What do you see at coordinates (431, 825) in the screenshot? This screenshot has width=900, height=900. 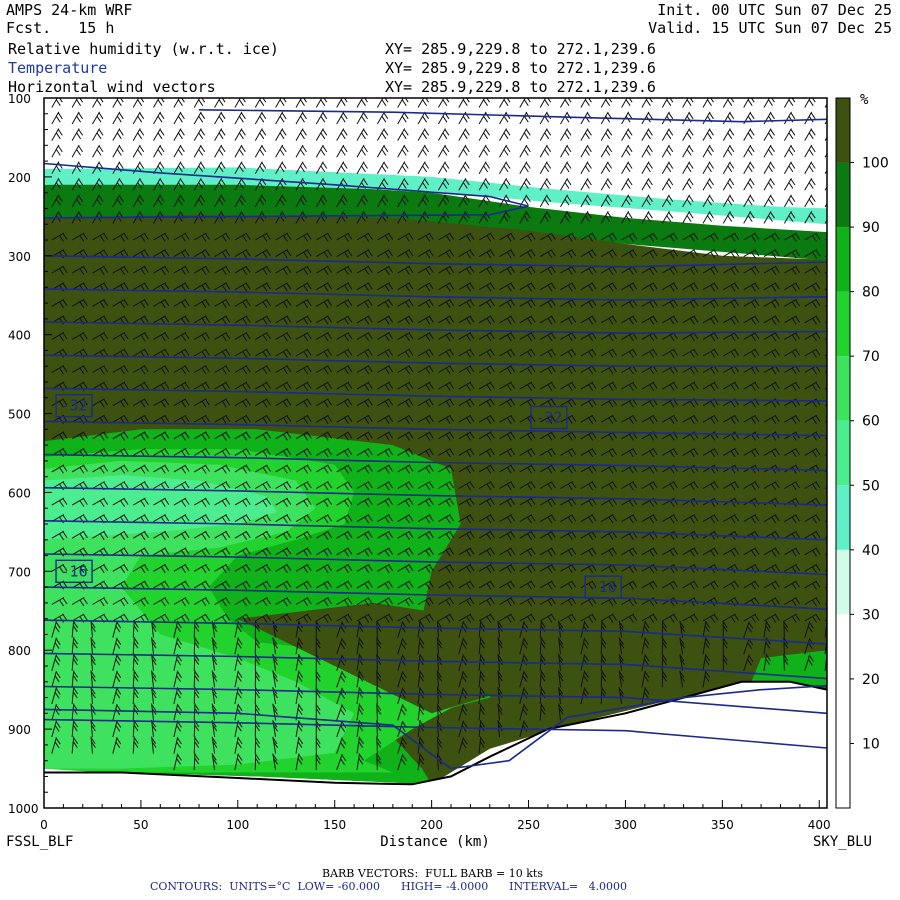 I see `x-tick-label-4: 200` at bounding box center [431, 825].